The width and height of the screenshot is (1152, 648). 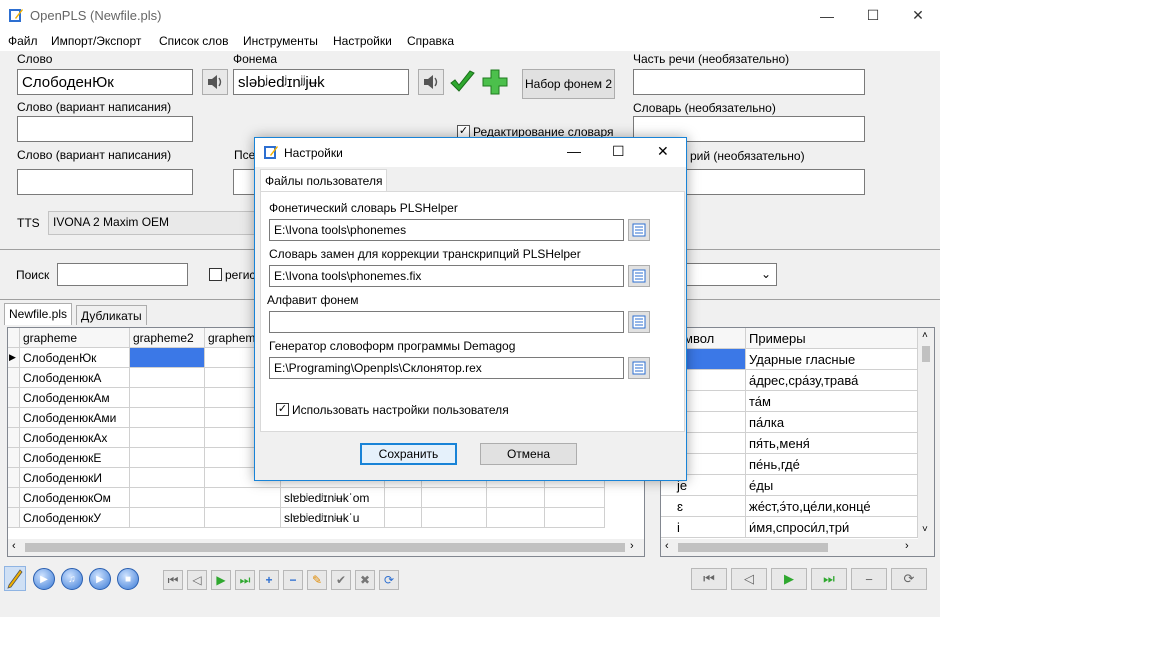 What do you see at coordinates (709, 579) in the screenshot?
I see `phon-first-button: ⏮` at bounding box center [709, 579].